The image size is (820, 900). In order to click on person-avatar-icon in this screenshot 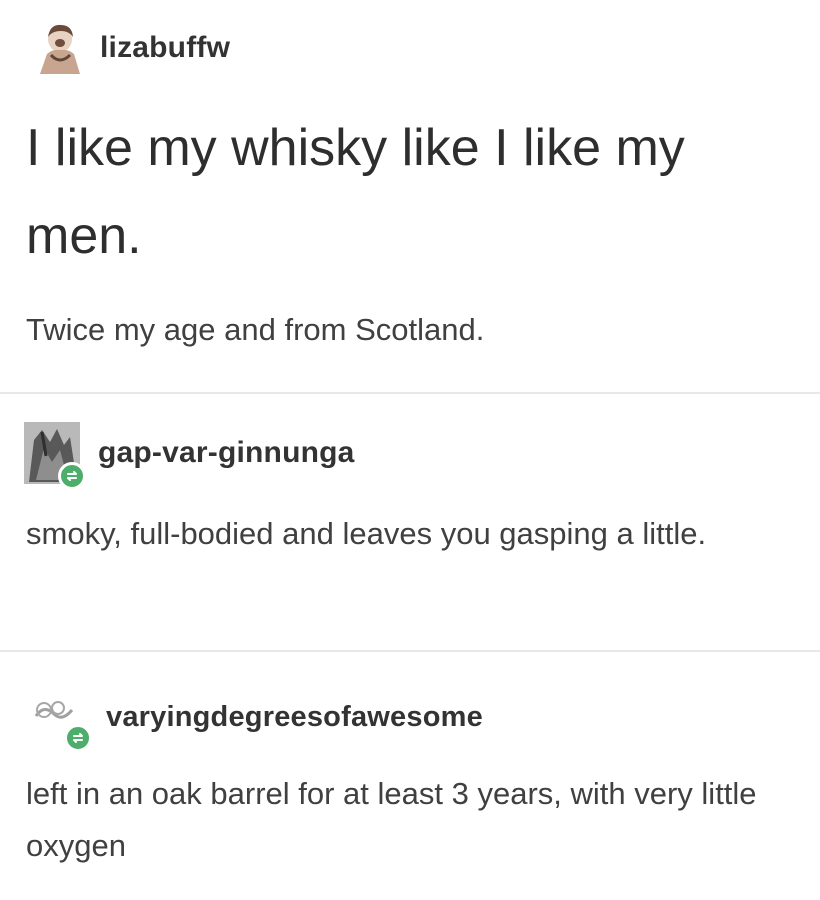, I will do `click(60, 49)`.